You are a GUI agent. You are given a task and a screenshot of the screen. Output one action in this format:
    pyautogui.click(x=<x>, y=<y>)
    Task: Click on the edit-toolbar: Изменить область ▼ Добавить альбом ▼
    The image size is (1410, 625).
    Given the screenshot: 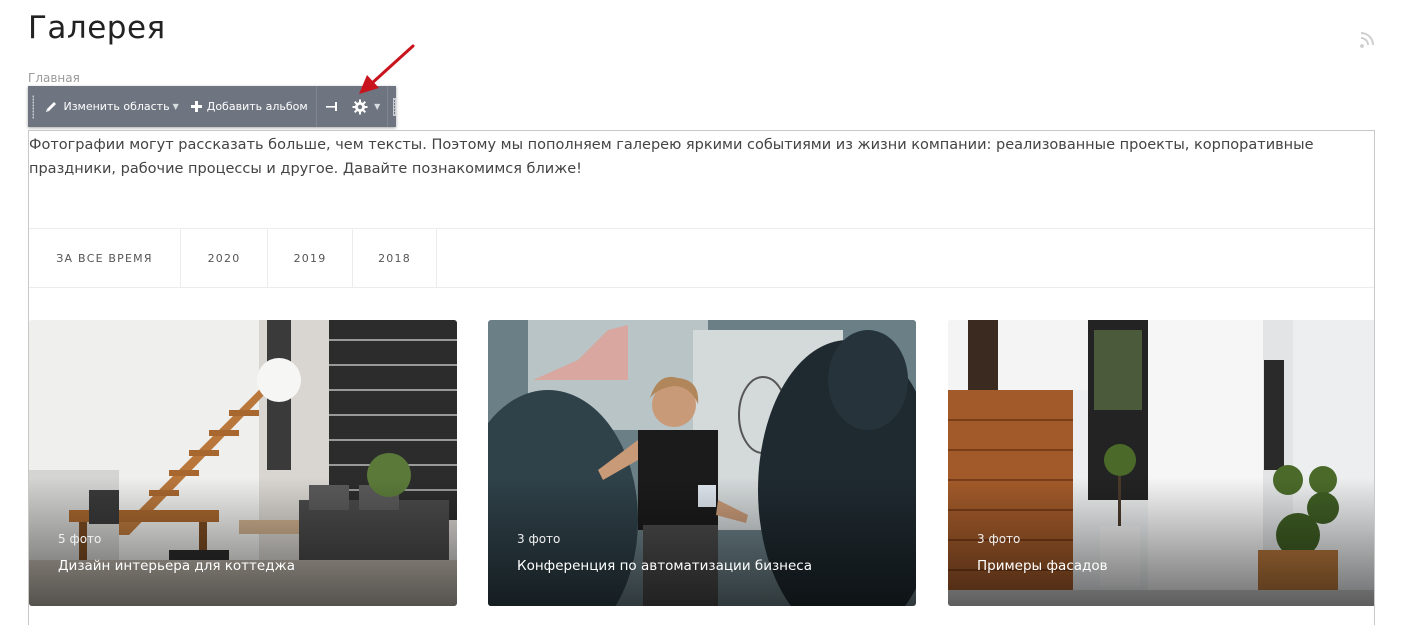 What is the action you would take?
    pyautogui.click(x=212, y=106)
    